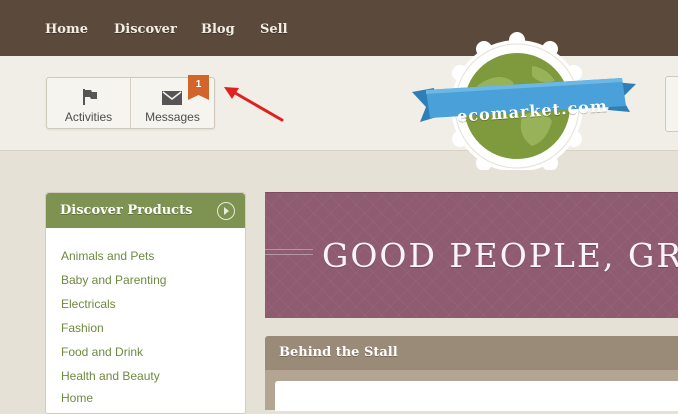 The image size is (678, 414). What do you see at coordinates (113, 280) in the screenshot?
I see `category-baby-parenting: Baby and Parenting` at bounding box center [113, 280].